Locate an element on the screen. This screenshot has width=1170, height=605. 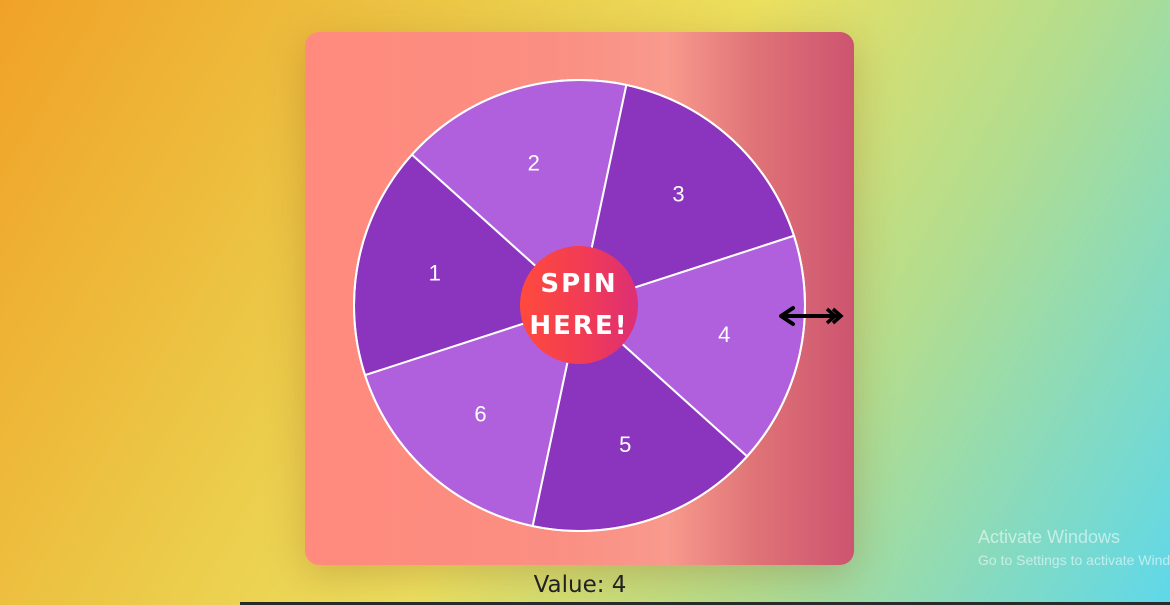
watermark-subtitle: Go to Settings to activate Windows. is located at coordinates (1074, 560).